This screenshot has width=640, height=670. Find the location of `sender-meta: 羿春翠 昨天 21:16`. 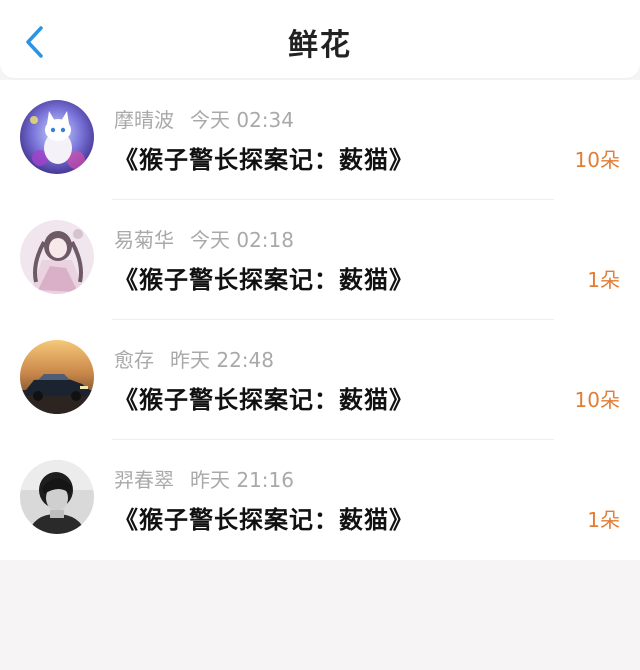

sender-meta: 羿春翠 昨天 21:16 is located at coordinates (204, 478).